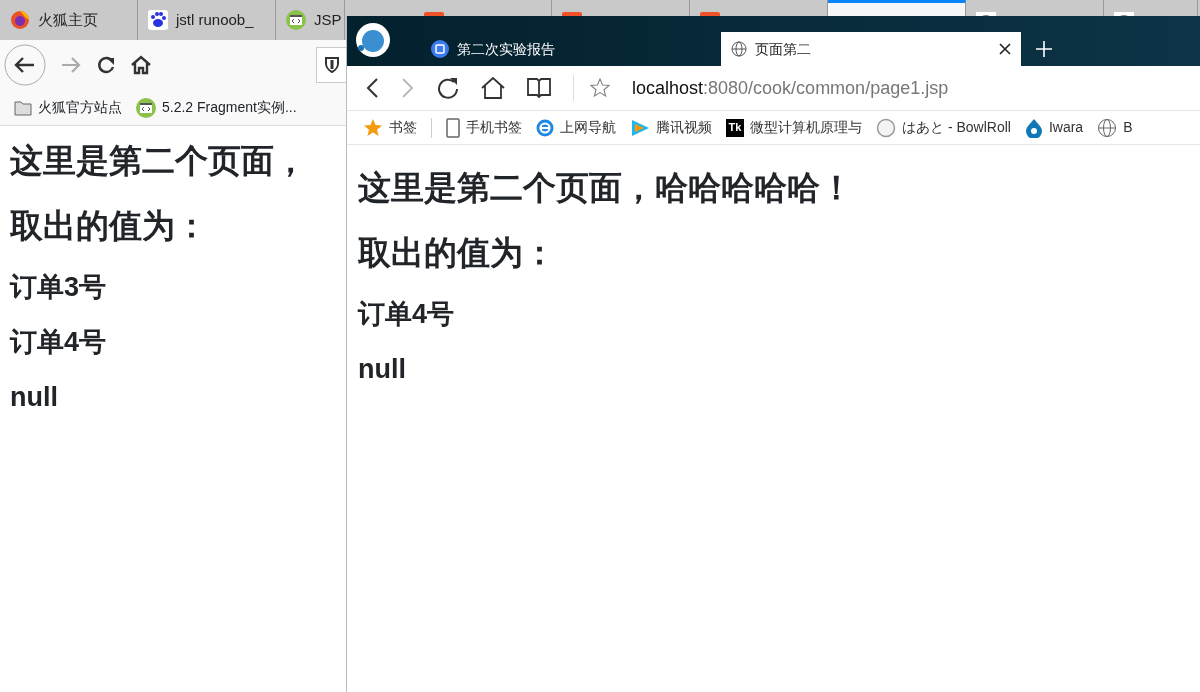  What do you see at coordinates (20, 20) in the screenshot?
I see `browser-logo-icon` at bounding box center [20, 20].